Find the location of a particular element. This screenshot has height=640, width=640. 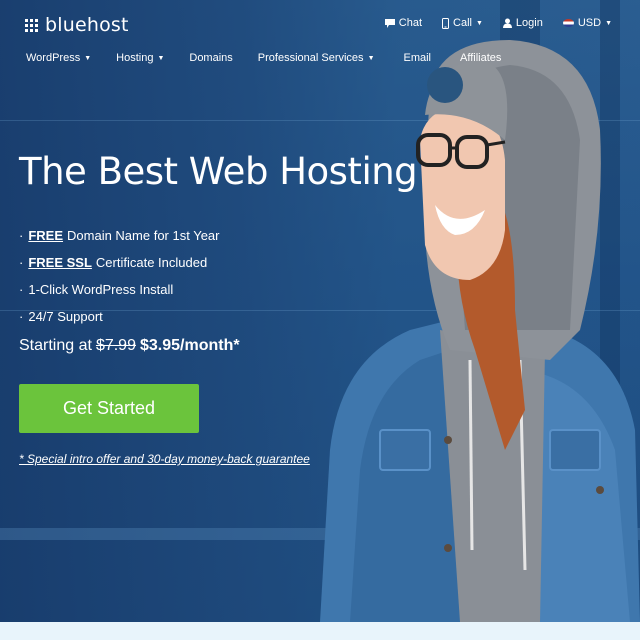

nav-item-label: WordPress is located at coordinates (53, 58).